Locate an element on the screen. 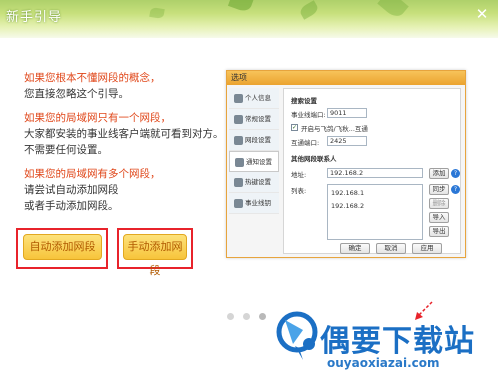 Image resolution: width=498 pixels, height=377 pixels. port-input: 9011 is located at coordinates (347, 113).